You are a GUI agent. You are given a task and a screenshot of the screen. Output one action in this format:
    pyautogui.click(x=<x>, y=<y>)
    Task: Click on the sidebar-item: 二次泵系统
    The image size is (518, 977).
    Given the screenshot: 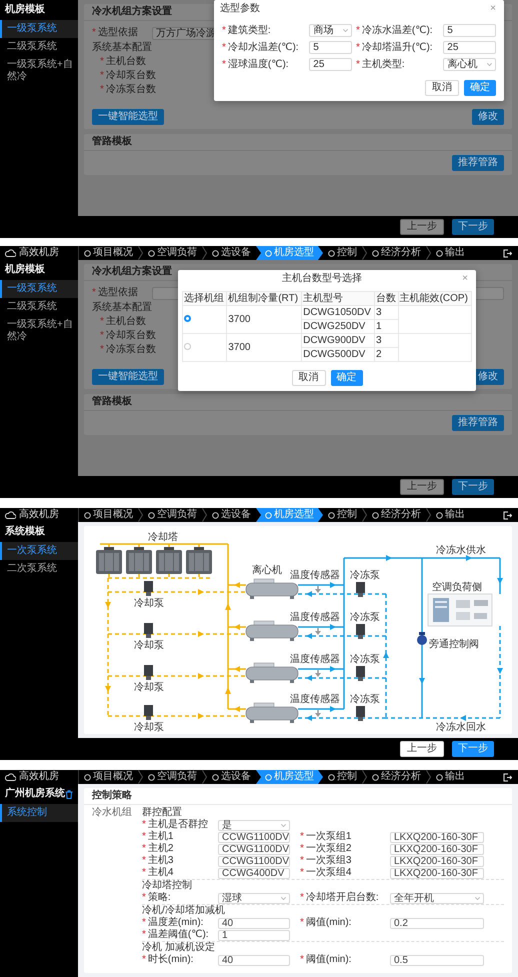 What is the action you would take?
    pyautogui.click(x=39, y=569)
    